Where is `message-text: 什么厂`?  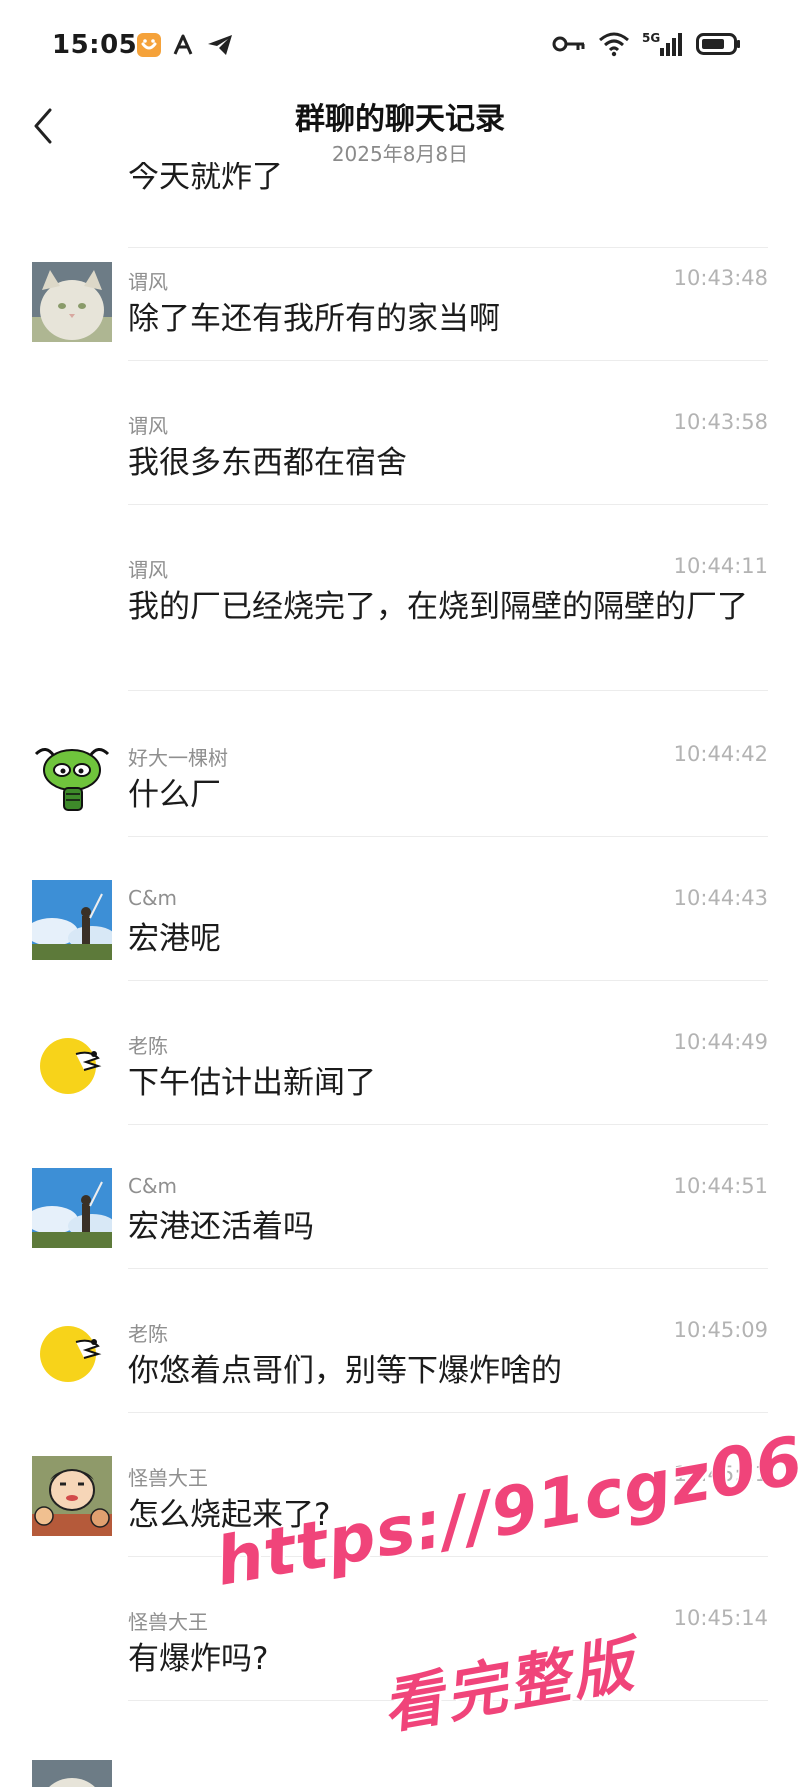 message-text: 什么厂 is located at coordinates (174, 795).